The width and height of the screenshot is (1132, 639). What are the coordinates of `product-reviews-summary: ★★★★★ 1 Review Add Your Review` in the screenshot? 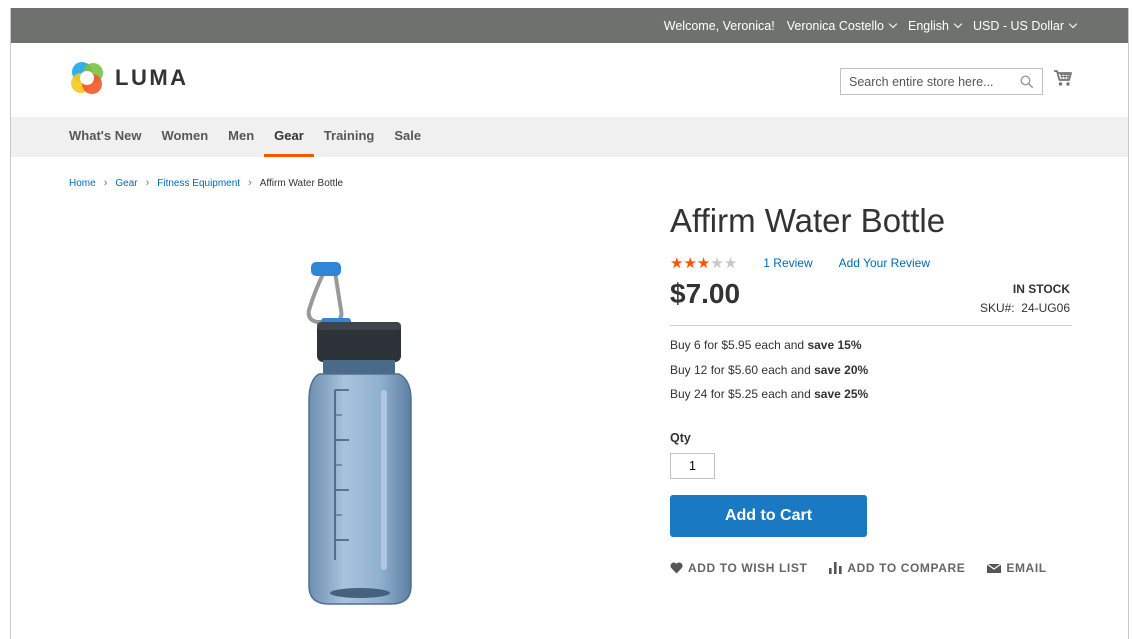 It's located at (813, 263).